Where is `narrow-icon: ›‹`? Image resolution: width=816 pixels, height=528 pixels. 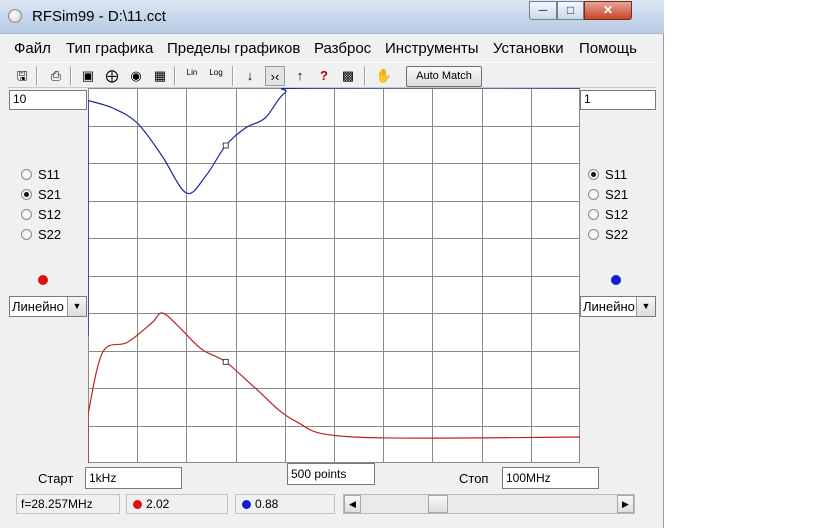 narrow-icon: ›‹ is located at coordinates (275, 76).